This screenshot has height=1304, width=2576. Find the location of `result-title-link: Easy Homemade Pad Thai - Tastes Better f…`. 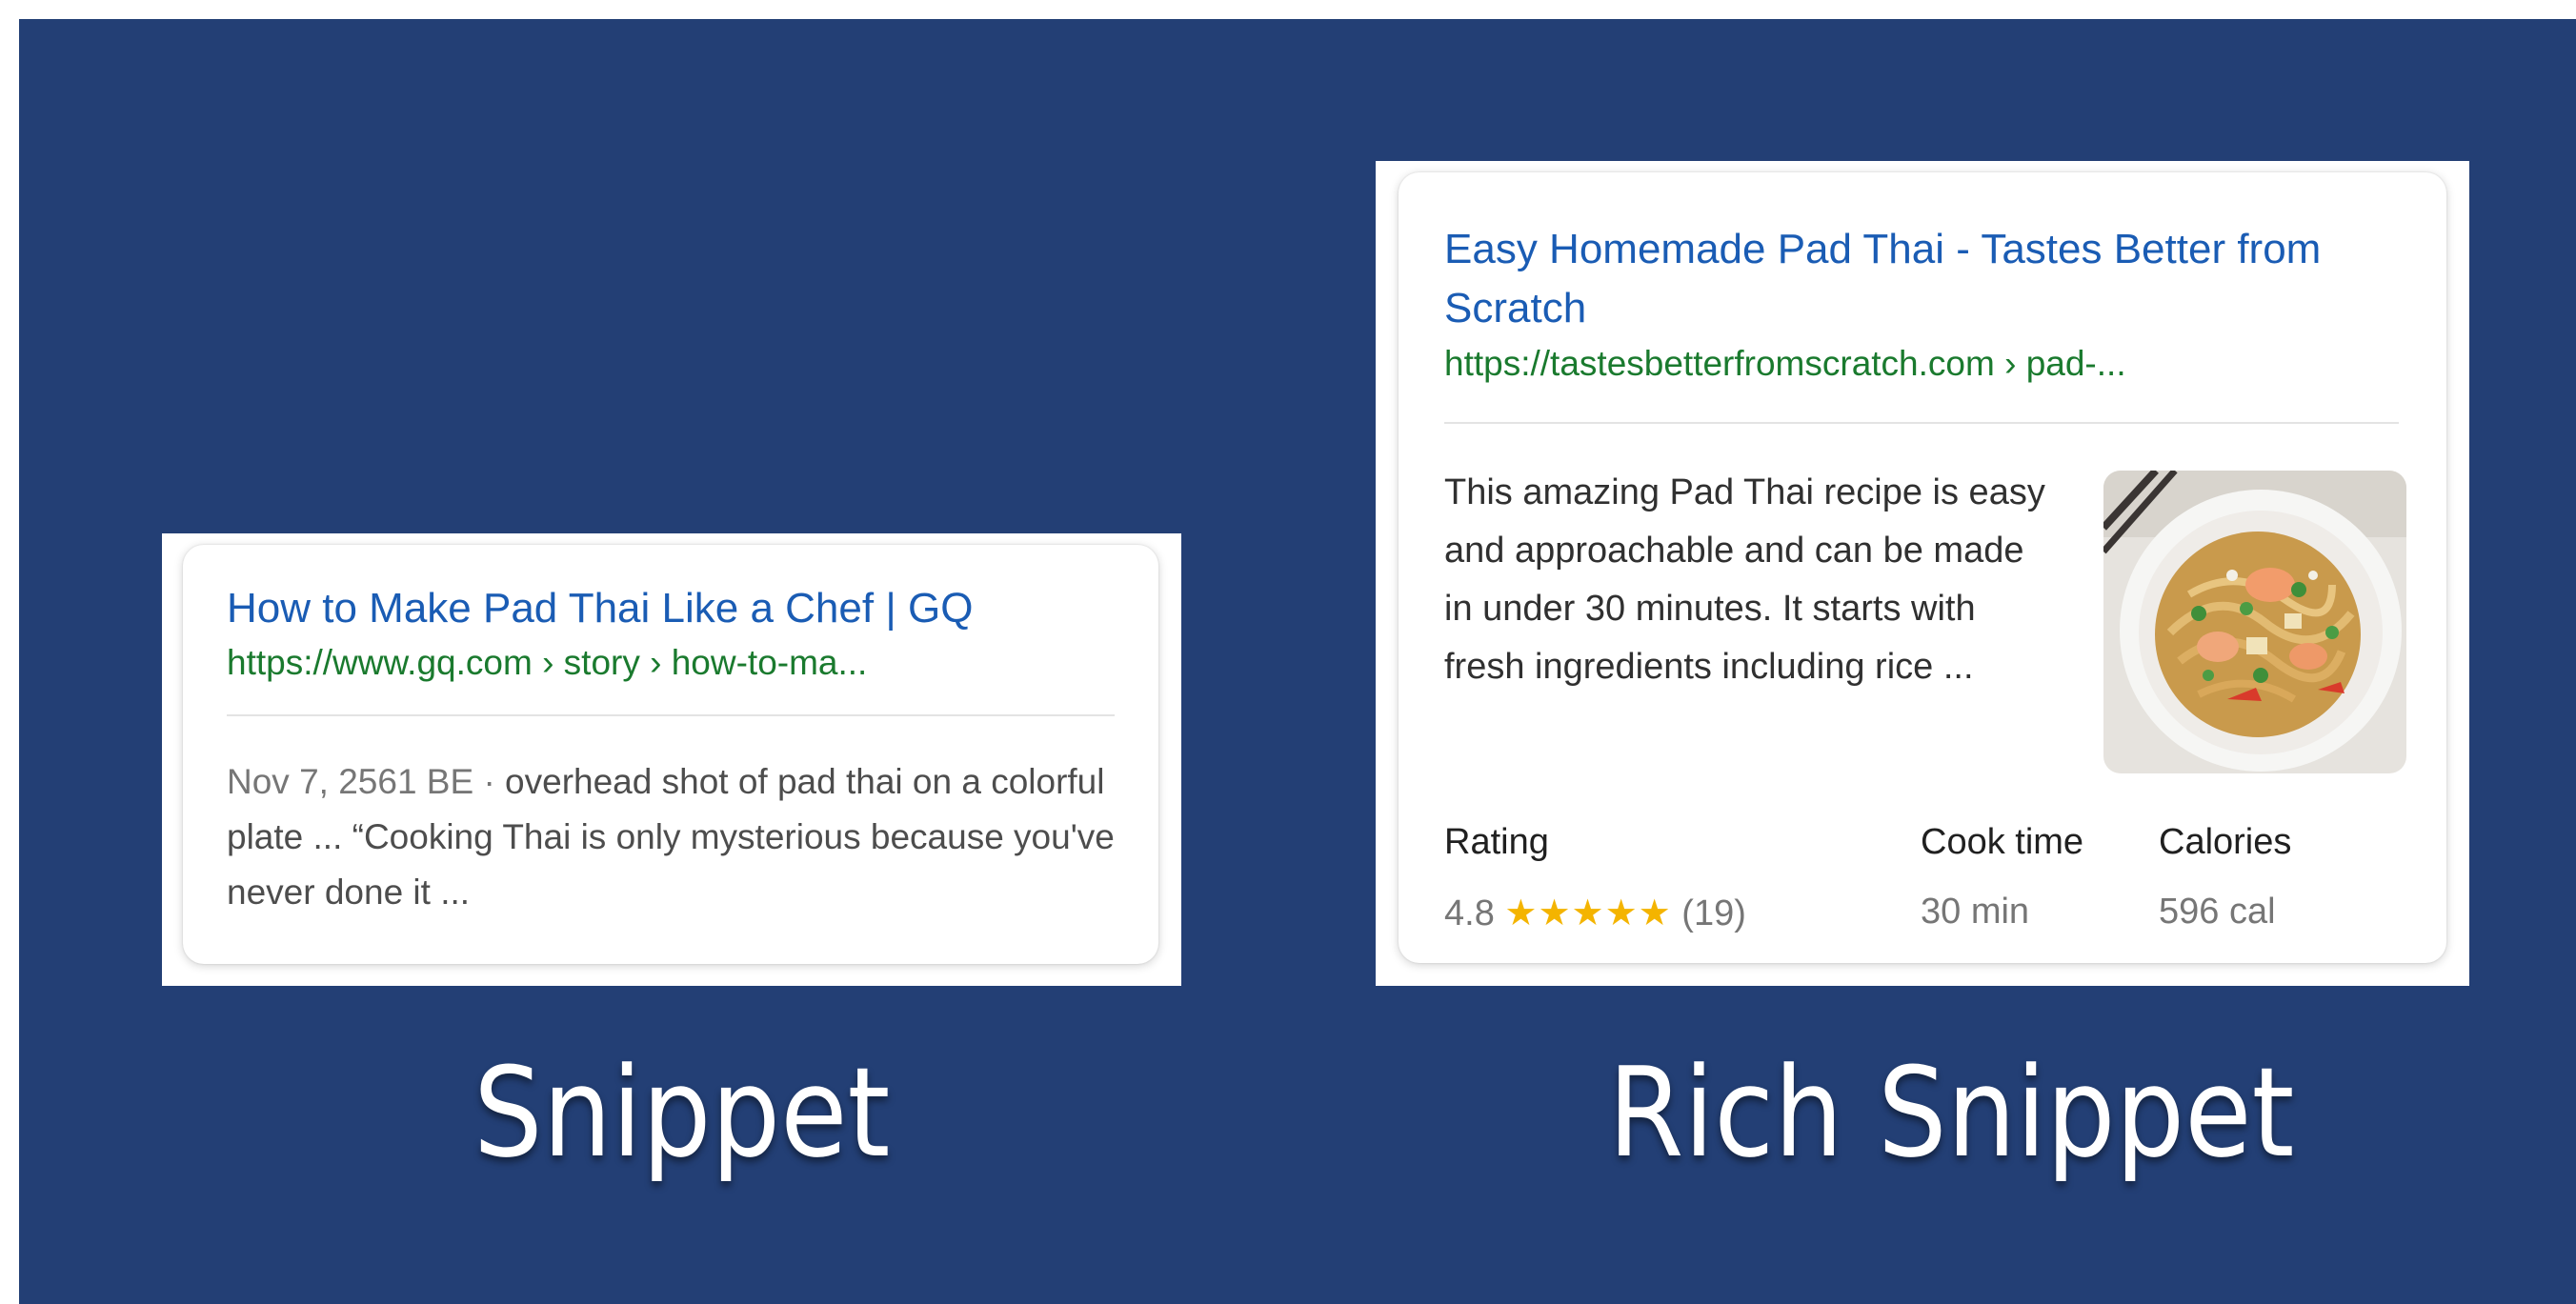

result-title-link: Easy Homemade Pad Thai - Tastes Better f… is located at coordinates (1925, 279).